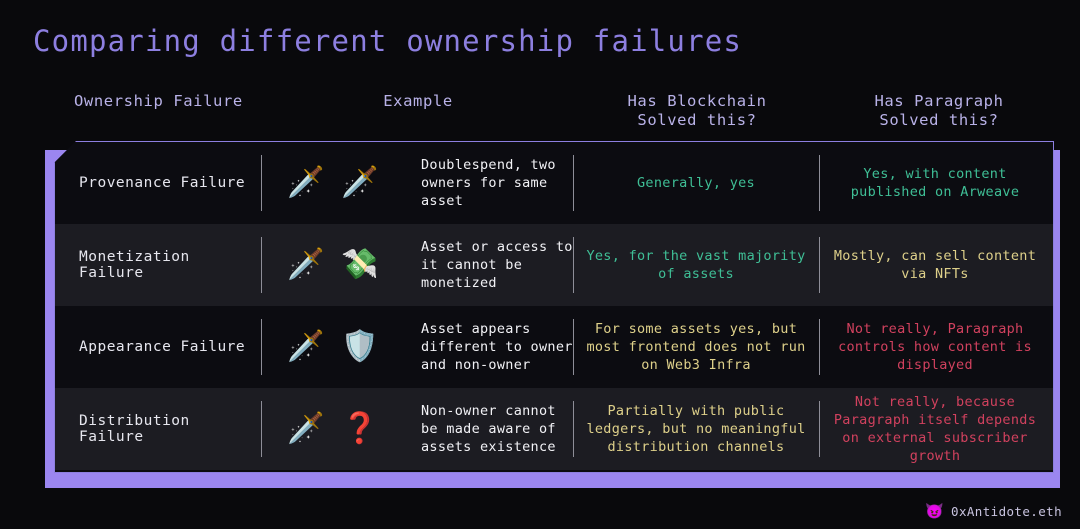  I want to click on cell-has-paragraph-solved: Yes, with content published on Arweave, so click(935, 183).